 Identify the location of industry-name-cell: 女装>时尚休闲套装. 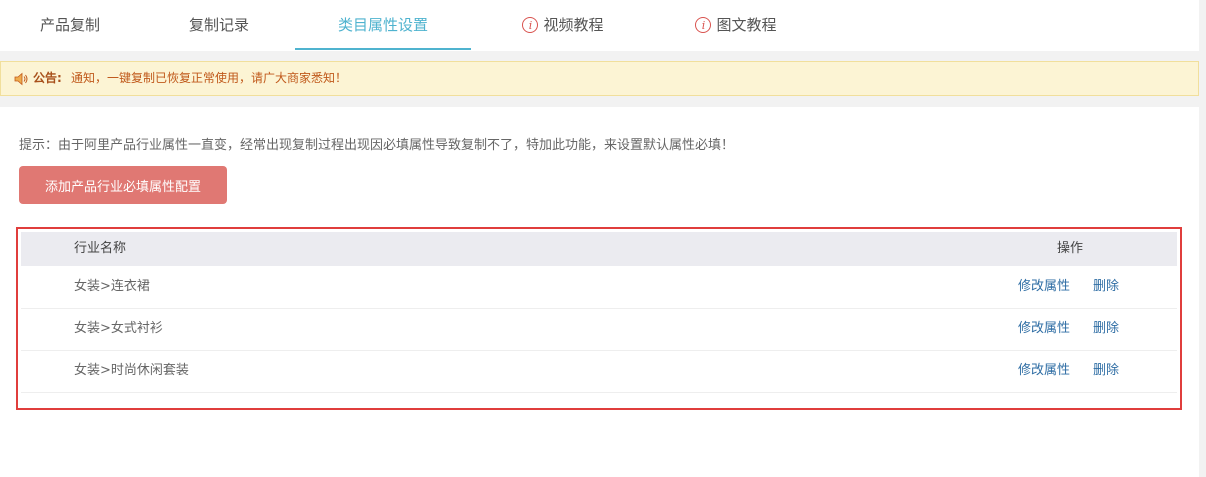
(131, 370).